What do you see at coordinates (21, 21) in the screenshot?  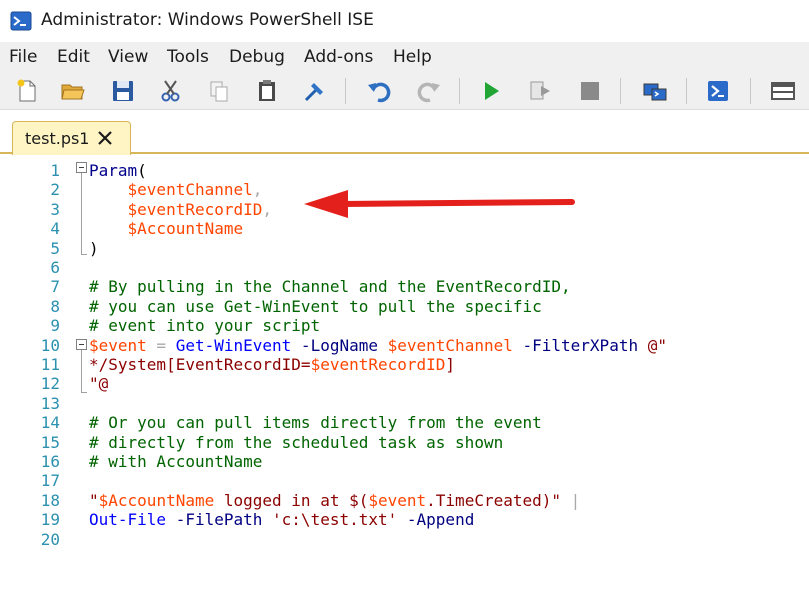 I see `powershell-app-icon` at bounding box center [21, 21].